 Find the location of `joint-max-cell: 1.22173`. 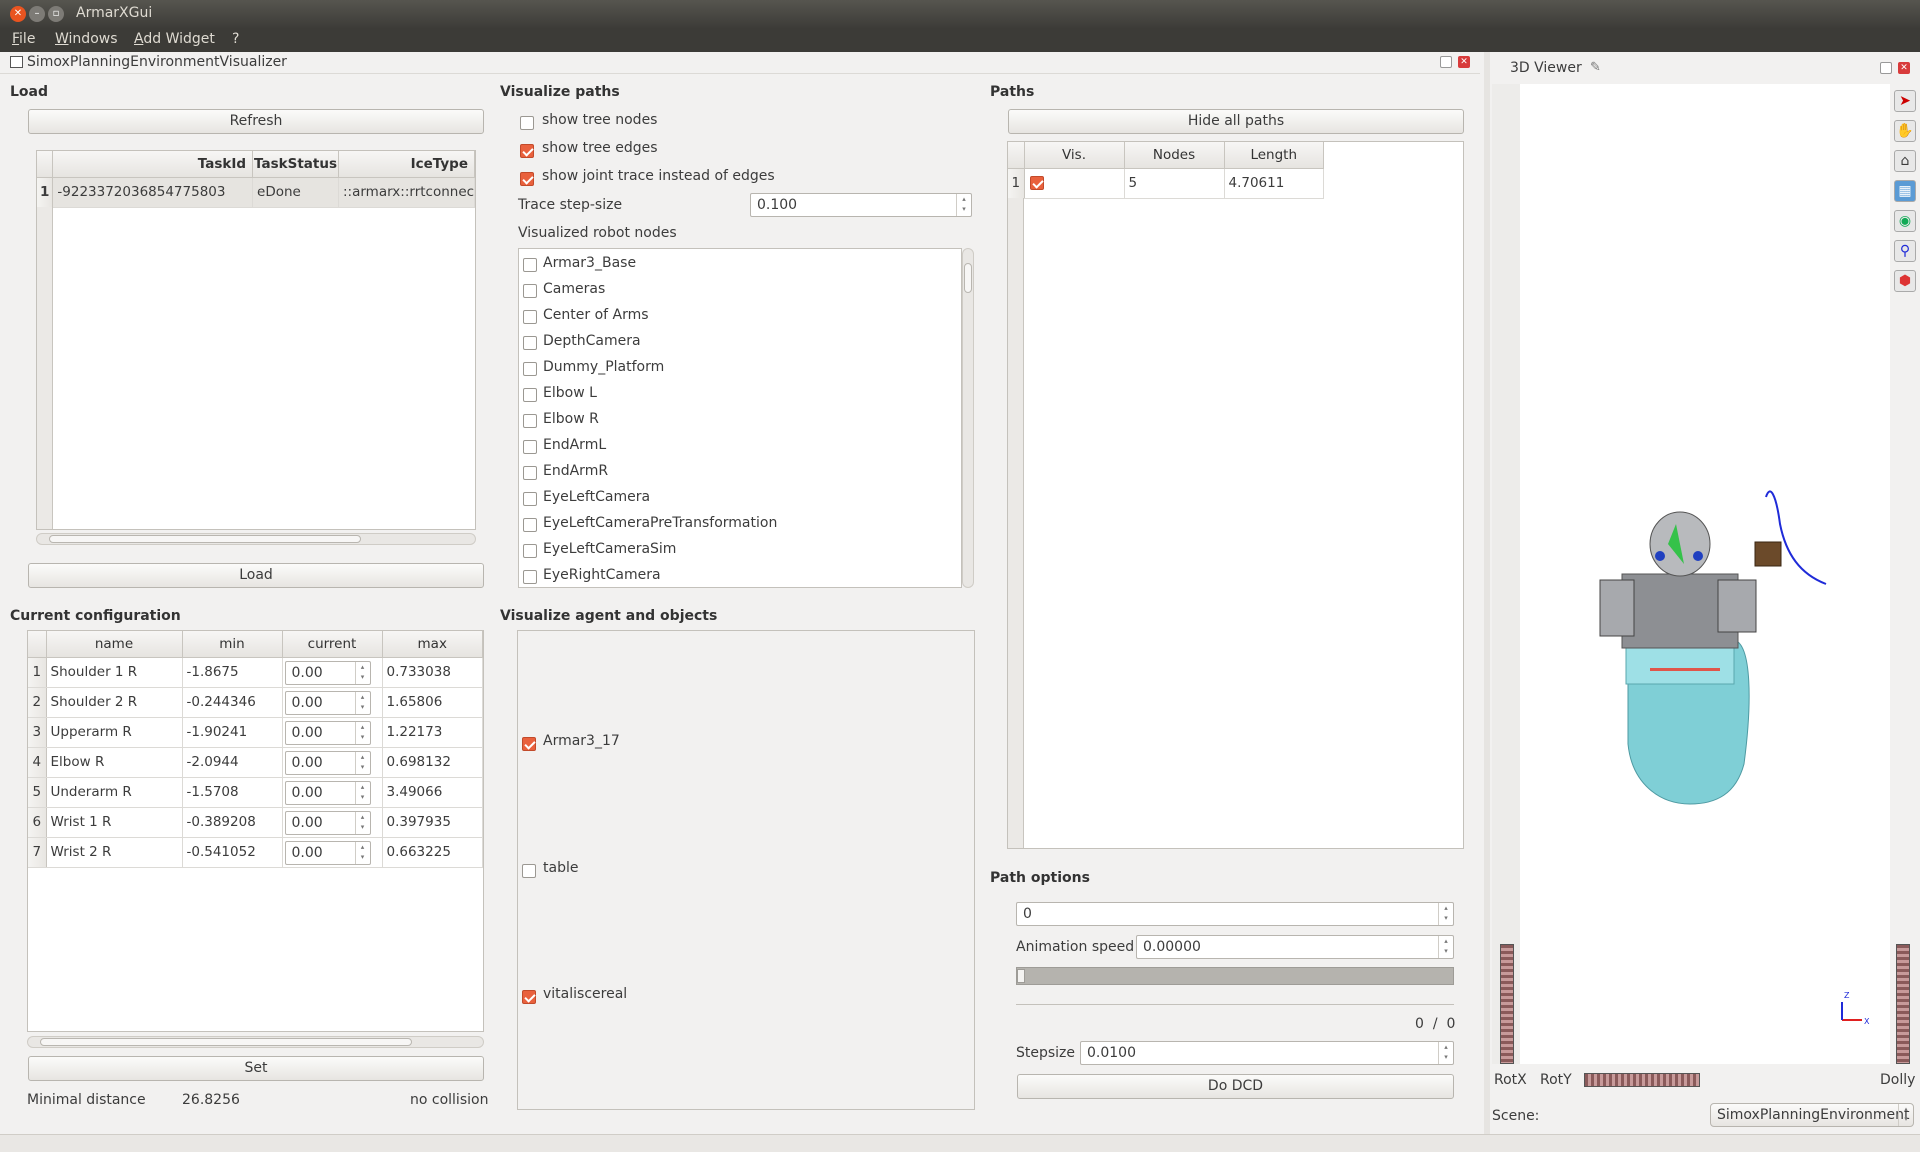

joint-max-cell: 1.22173 is located at coordinates (432, 732).